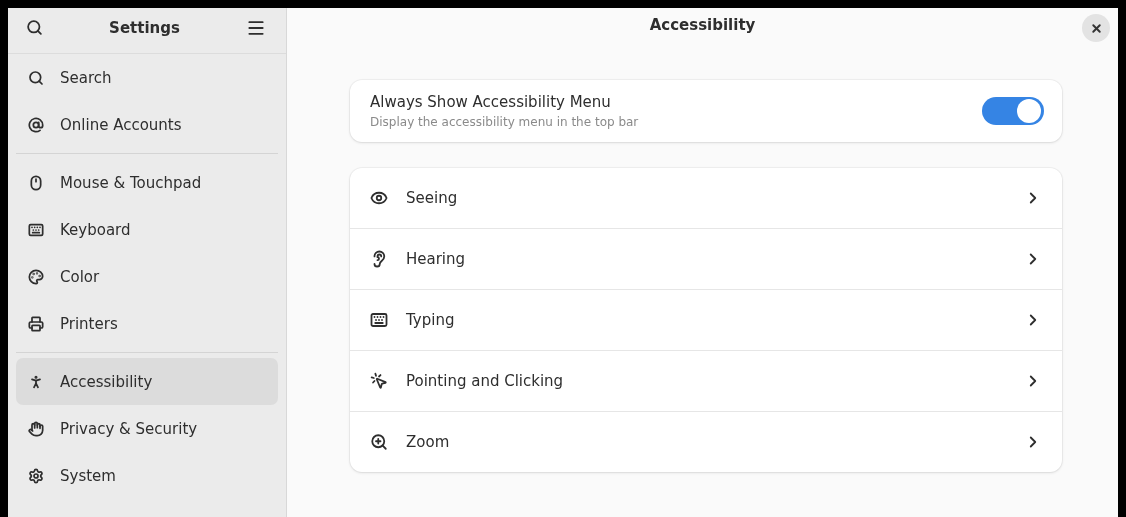 Image resolution: width=1126 pixels, height=517 pixels. I want to click on sidebar-item: Printers, so click(147, 323).